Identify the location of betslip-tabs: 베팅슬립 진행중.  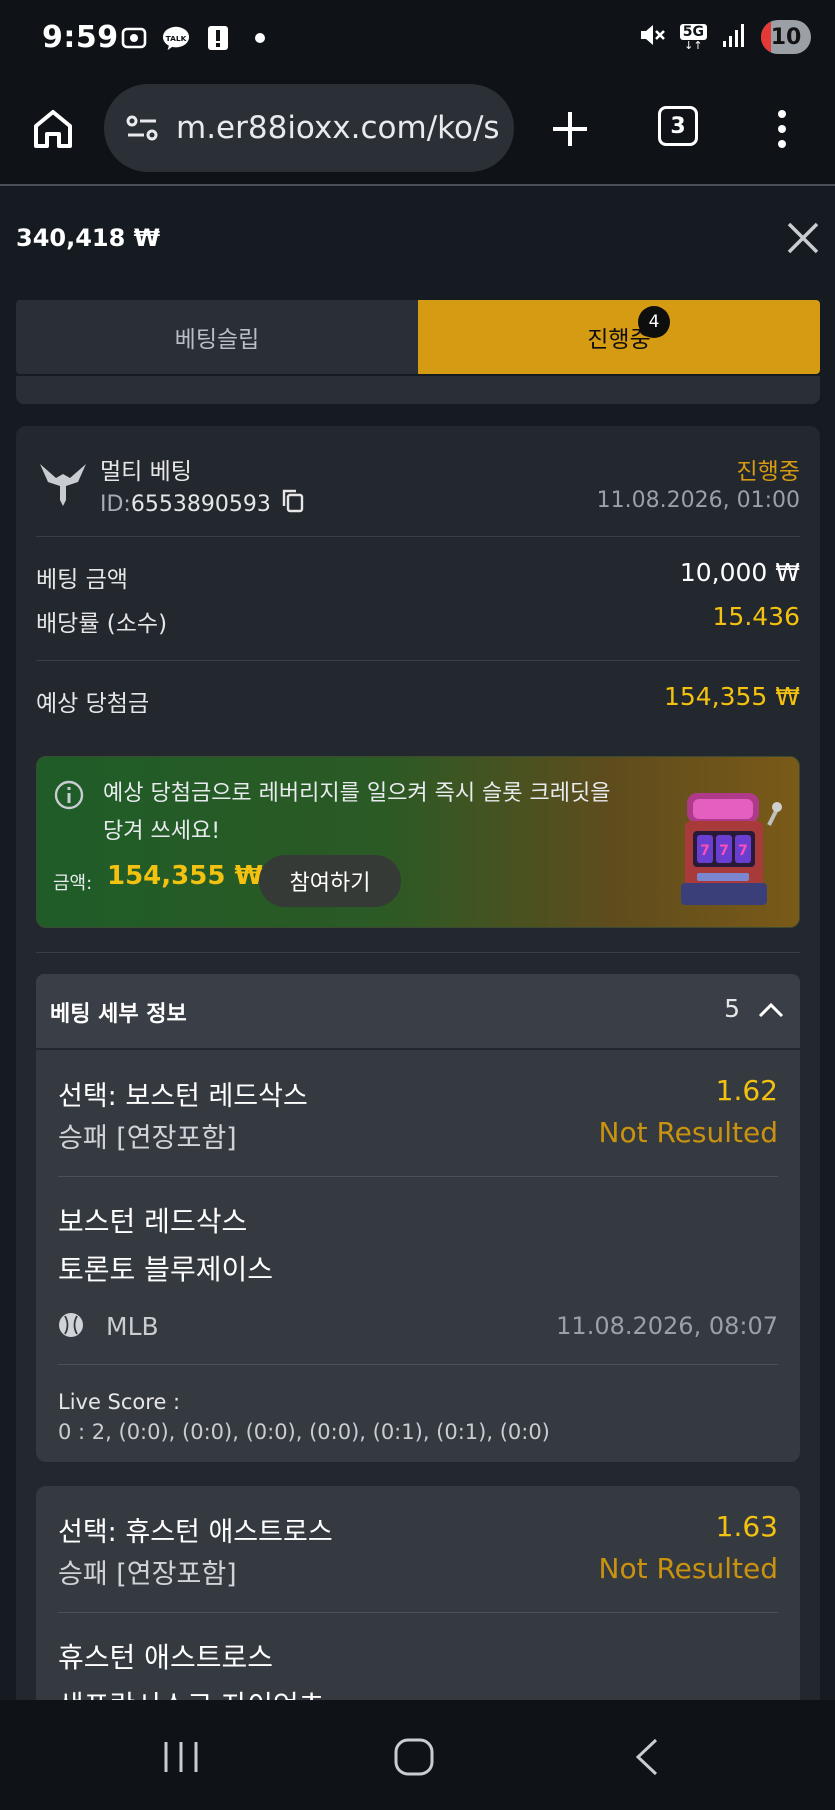
(418, 337).